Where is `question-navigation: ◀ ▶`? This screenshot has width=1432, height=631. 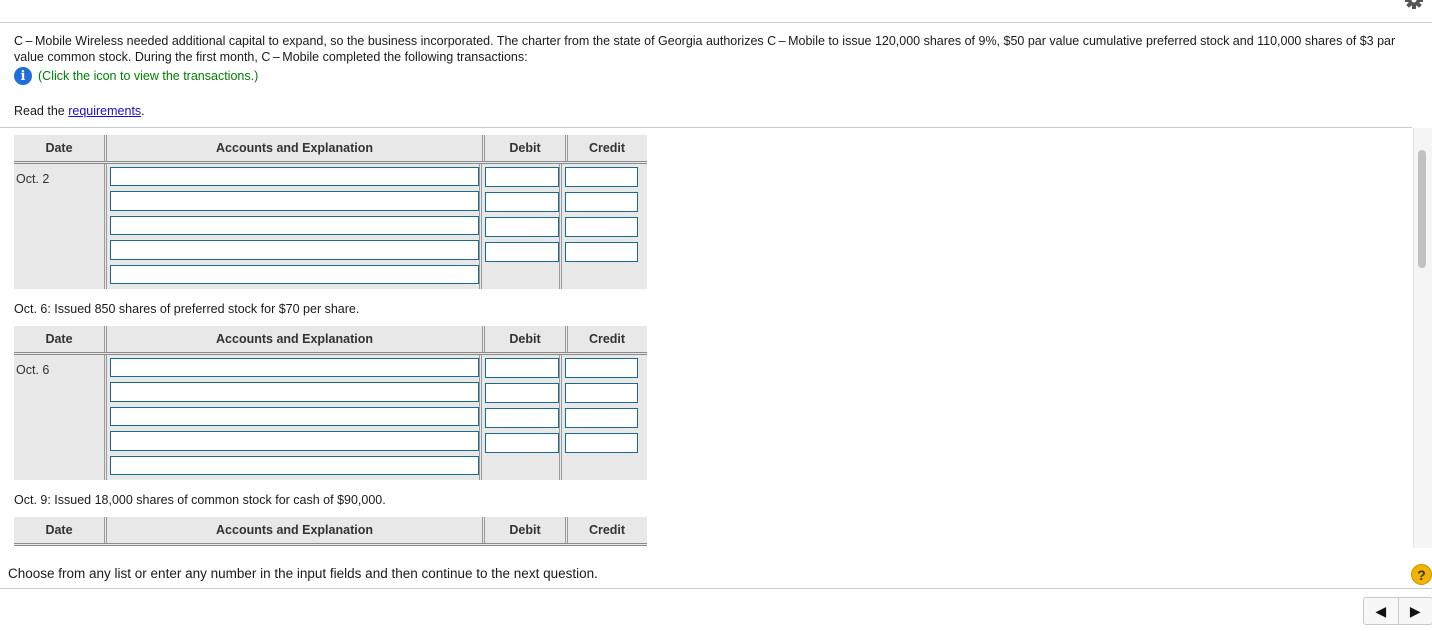 question-navigation: ◀ ▶ is located at coordinates (1397, 611).